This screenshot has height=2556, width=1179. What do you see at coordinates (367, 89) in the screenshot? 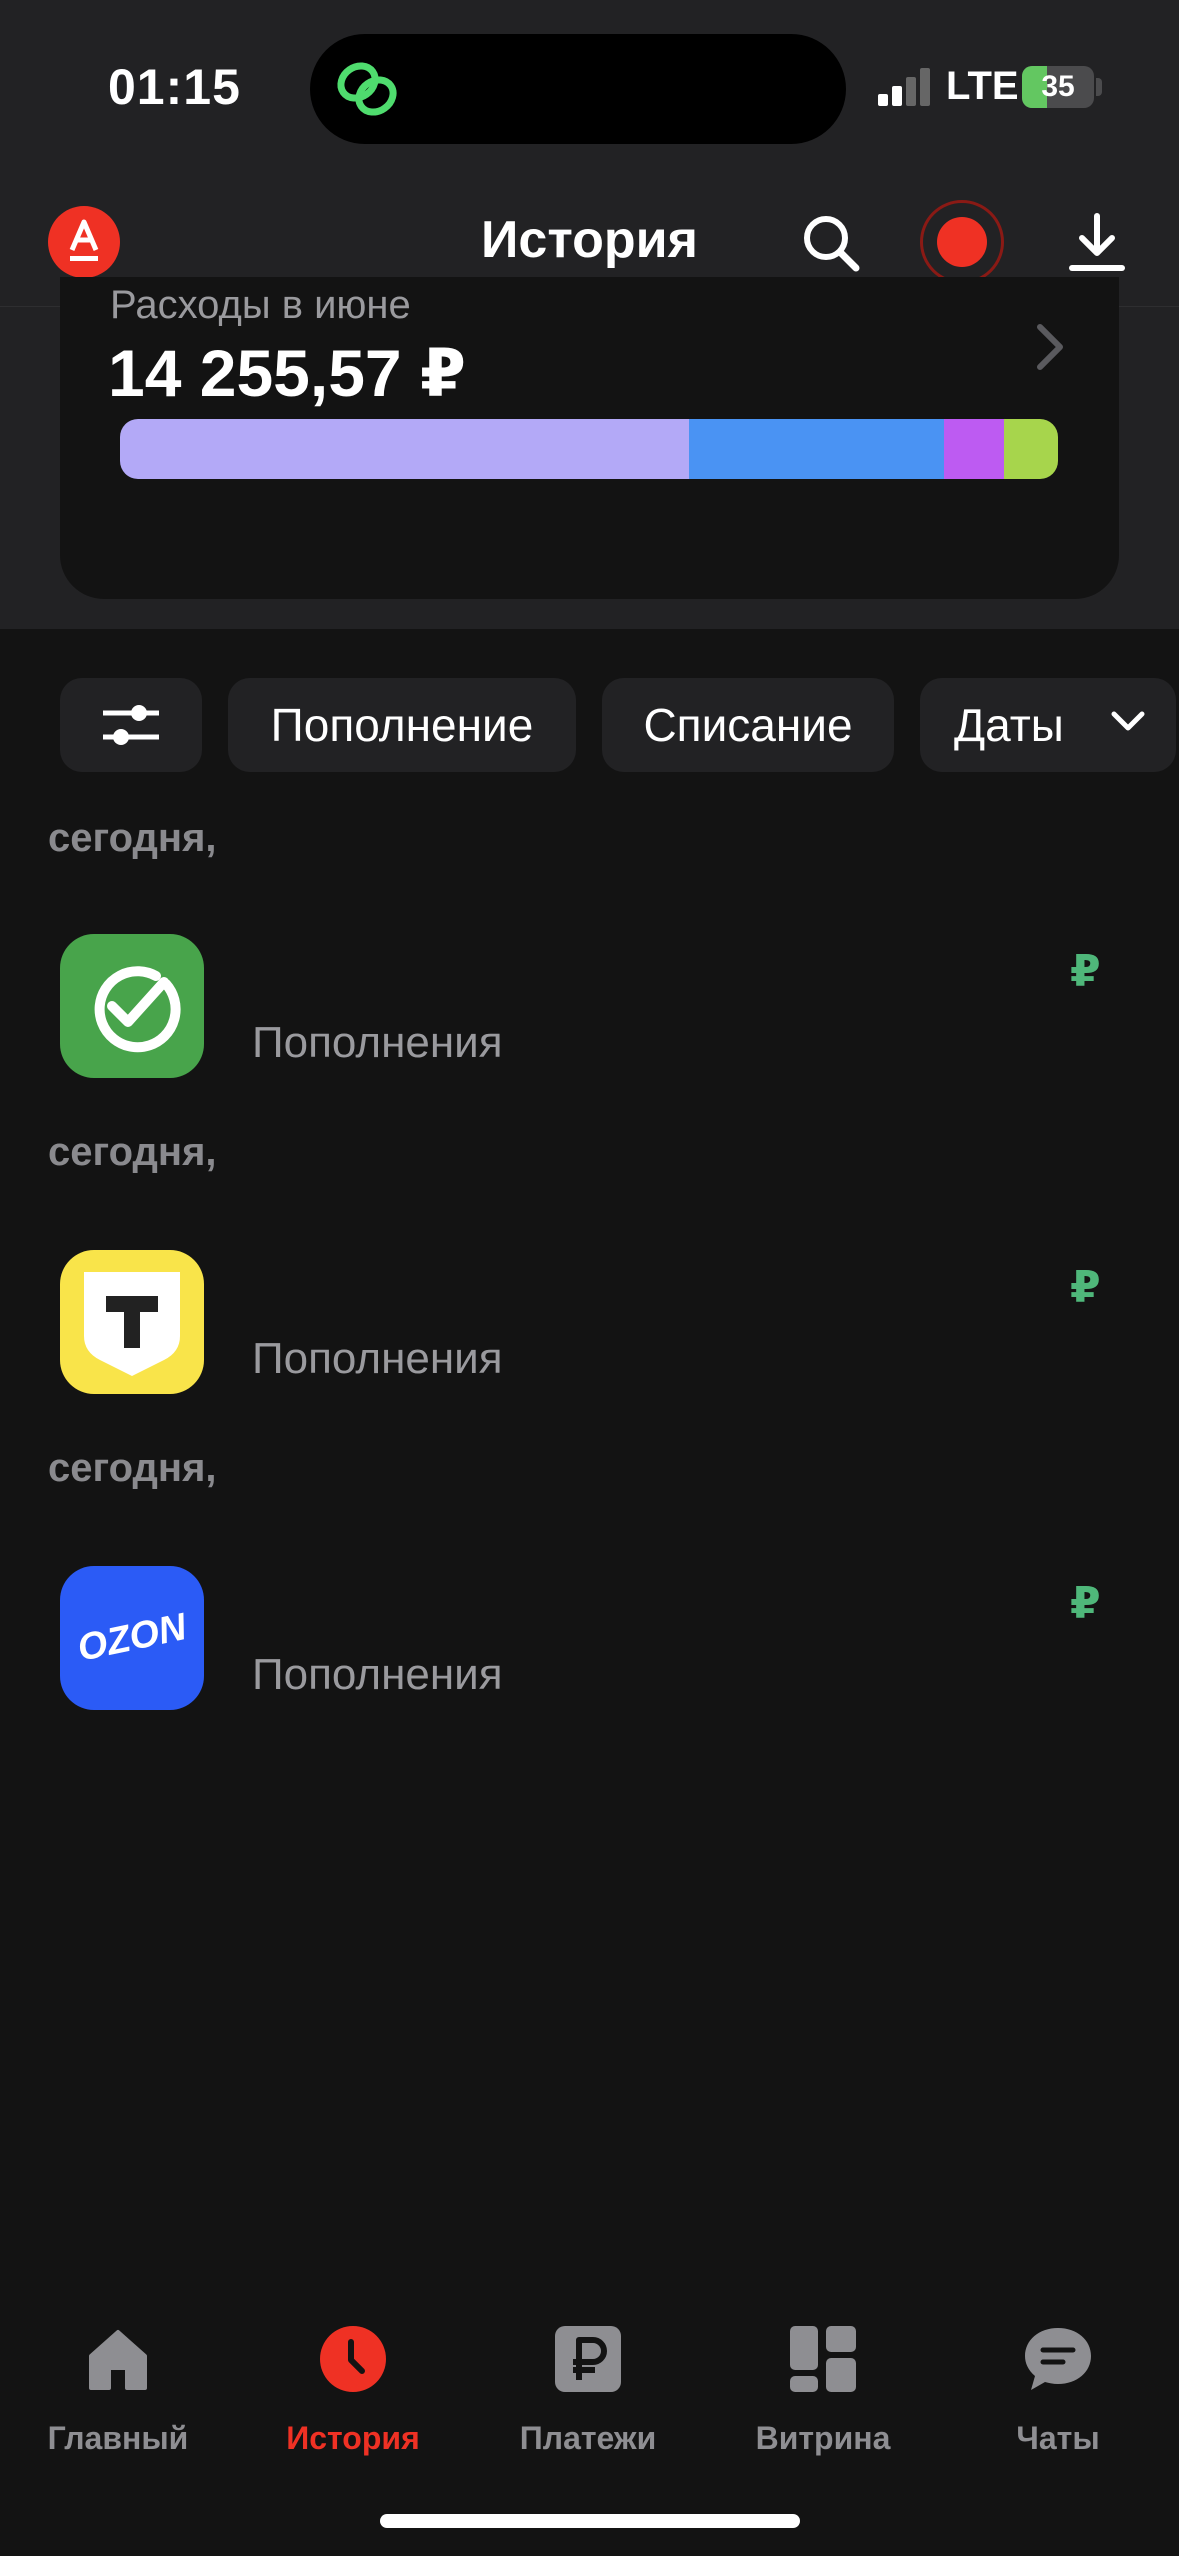
I see `link-activity-icon` at bounding box center [367, 89].